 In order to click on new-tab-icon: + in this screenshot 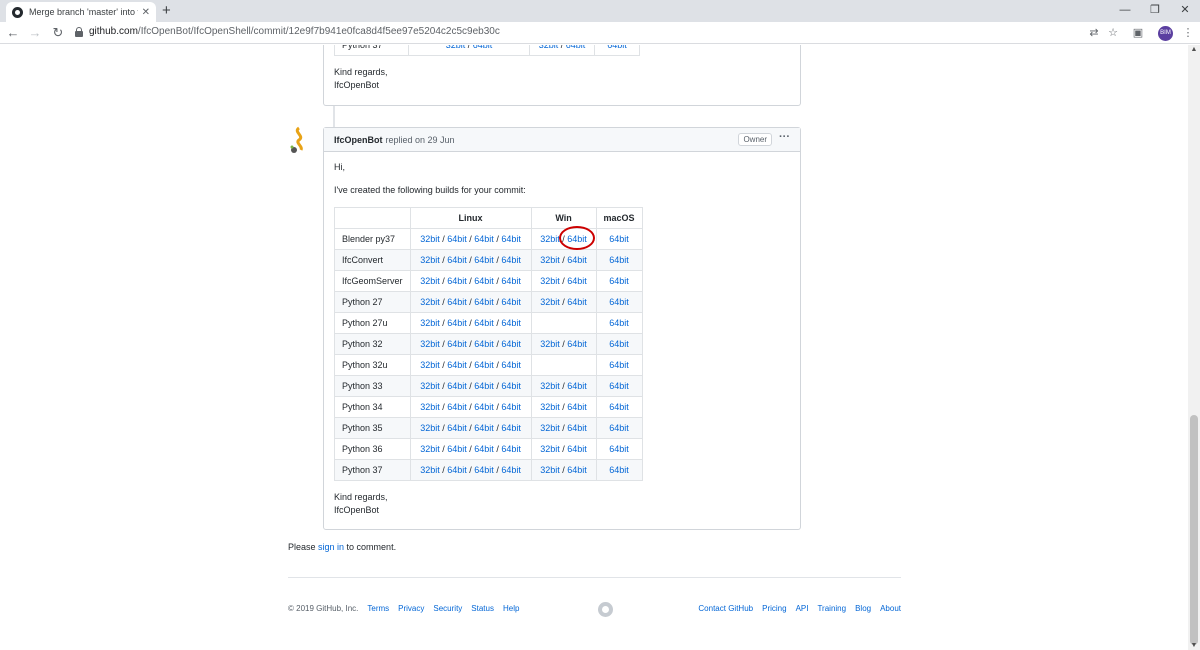, I will do `click(166, 11)`.